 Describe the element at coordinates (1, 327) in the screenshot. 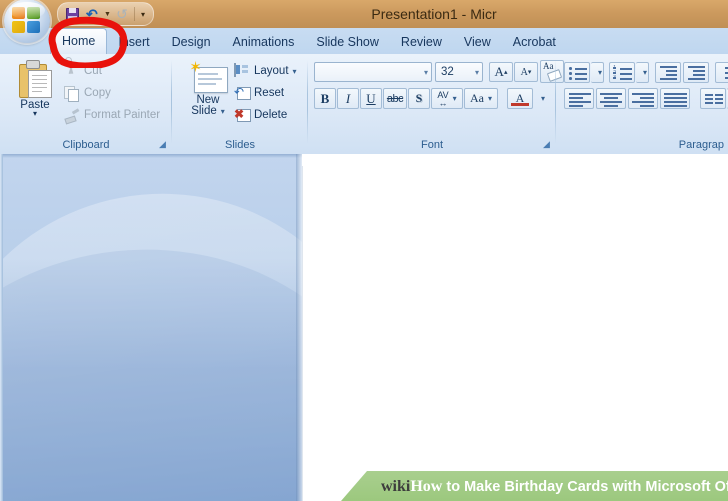

I see `pane-left-edge` at that location.